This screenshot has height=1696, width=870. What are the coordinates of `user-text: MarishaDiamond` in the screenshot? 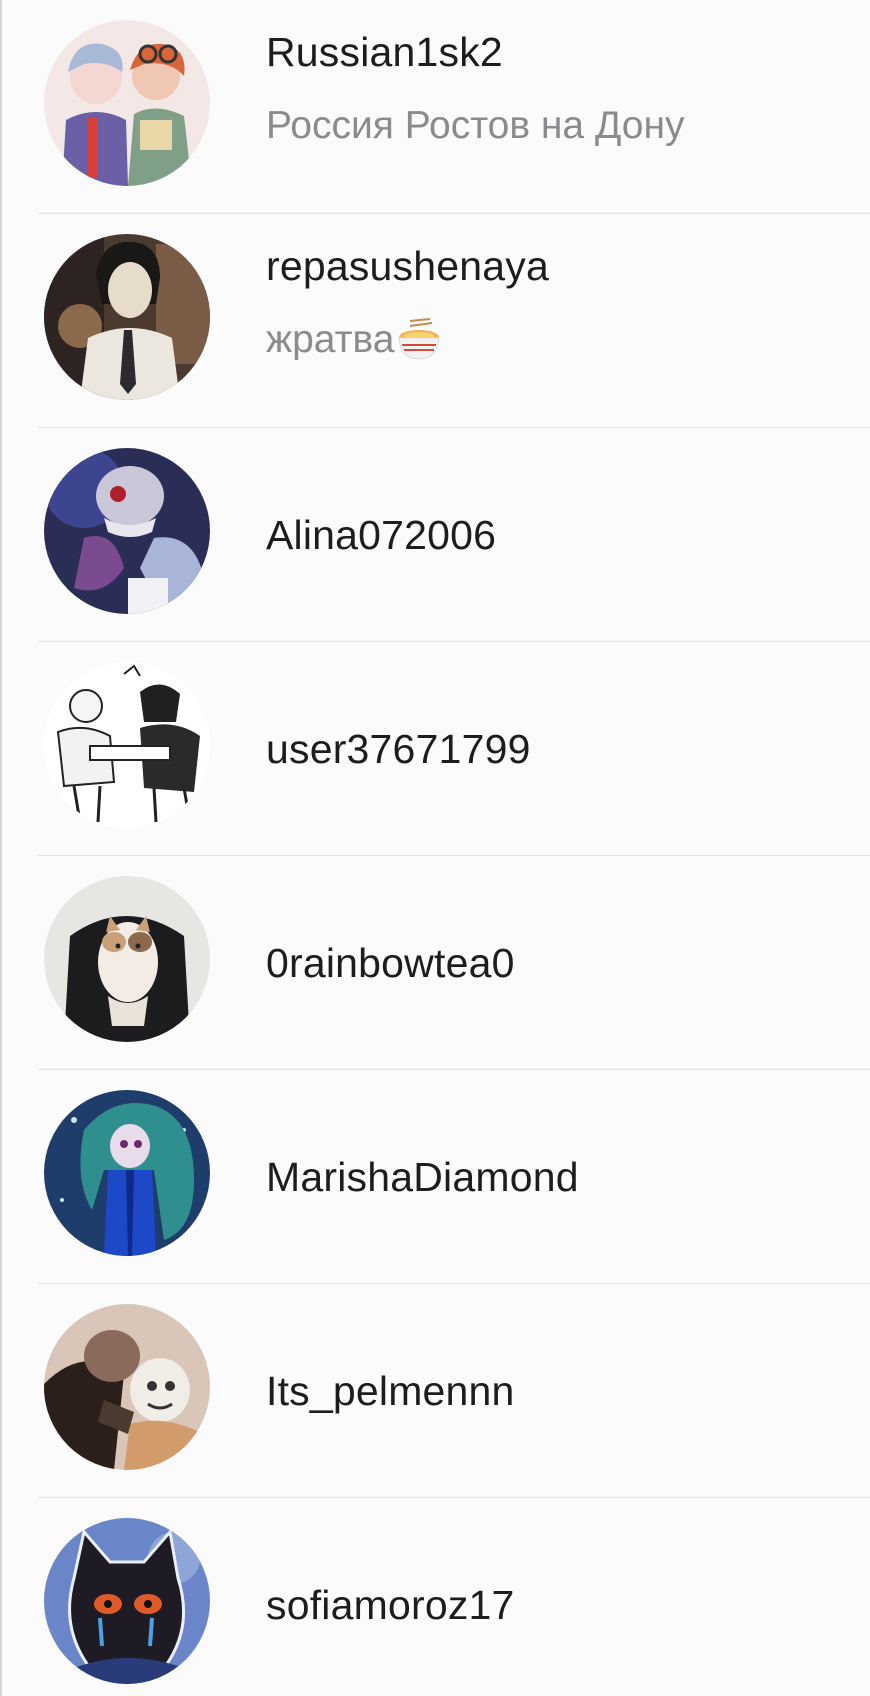 It's located at (558, 1177).